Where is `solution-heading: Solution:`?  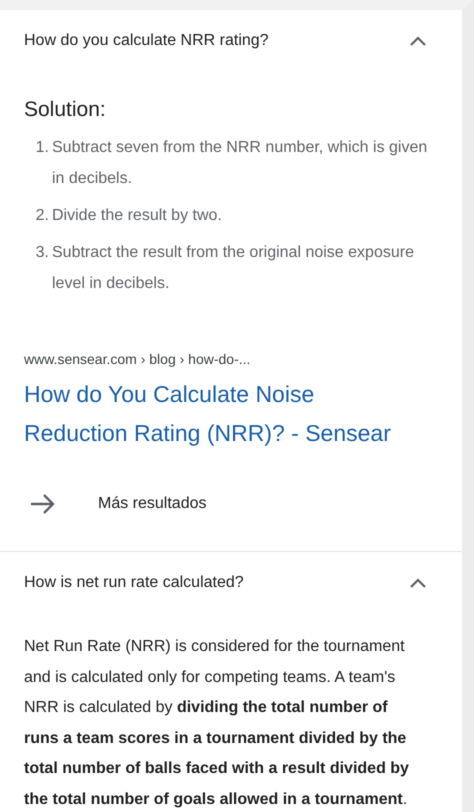
solution-heading: Solution: is located at coordinates (65, 110).